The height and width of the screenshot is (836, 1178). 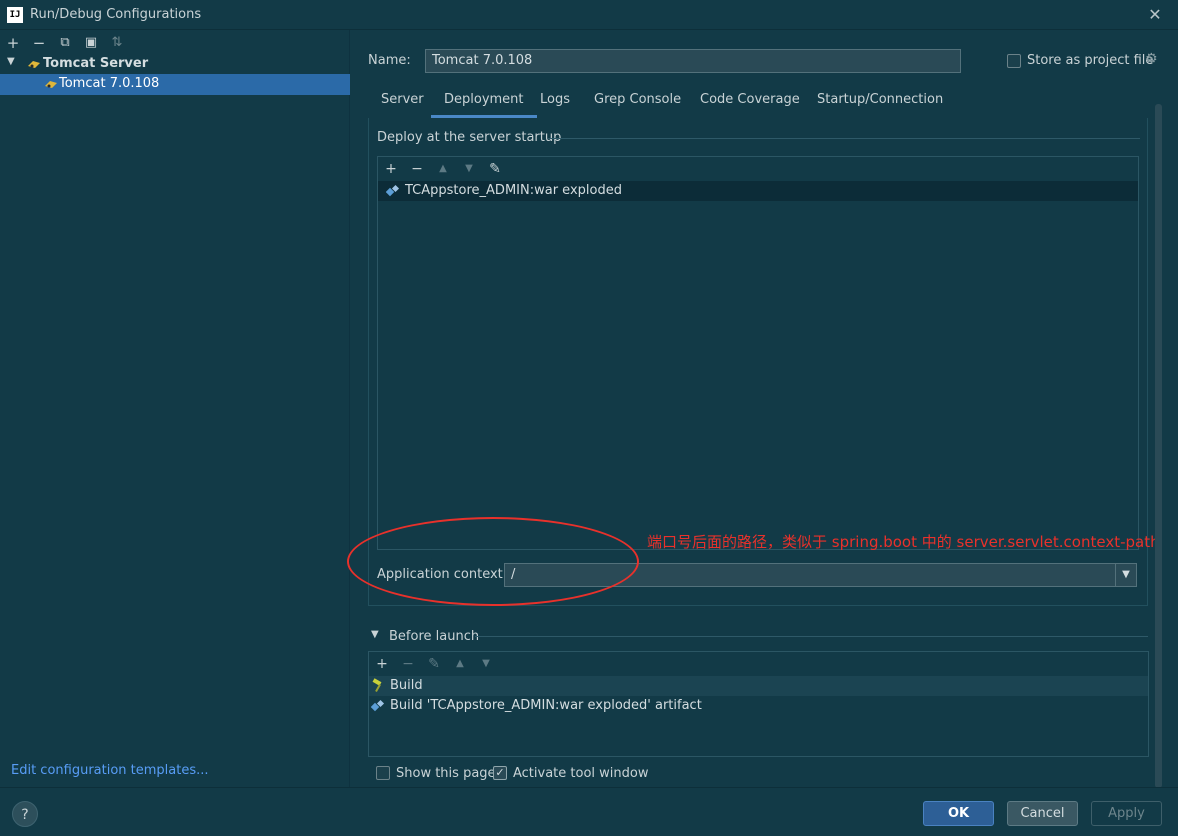 What do you see at coordinates (417, 169) in the screenshot?
I see `remove-artifact-icon: −` at bounding box center [417, 169].